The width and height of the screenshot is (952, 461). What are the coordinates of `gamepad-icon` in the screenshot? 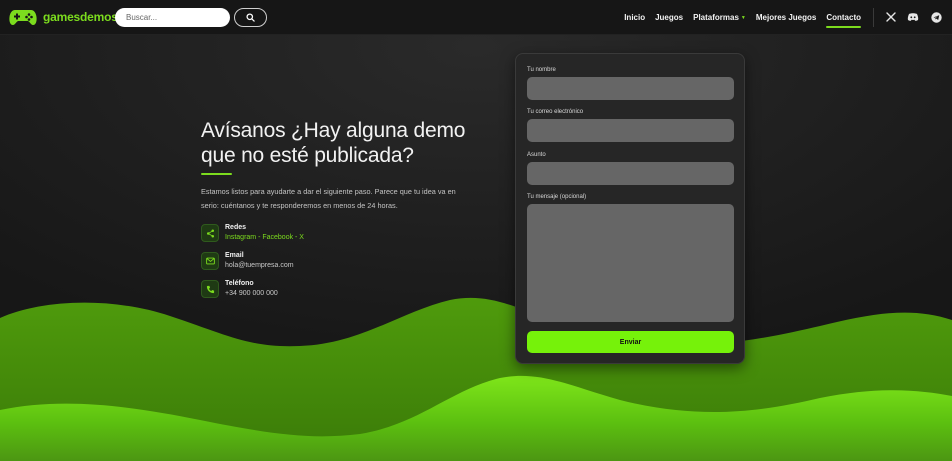 It's located at (23, 17).